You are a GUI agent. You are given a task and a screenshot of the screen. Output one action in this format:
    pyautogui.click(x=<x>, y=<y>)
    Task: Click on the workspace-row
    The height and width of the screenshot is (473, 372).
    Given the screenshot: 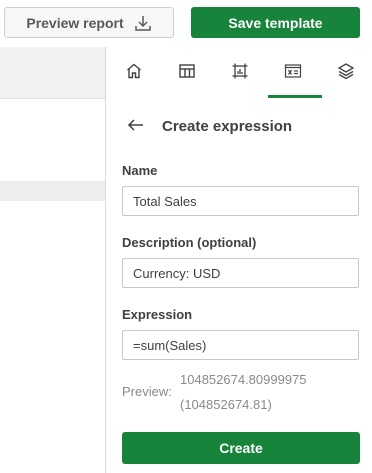 What is the action you would take?
    pyautogui.click(x=52, y=191)
    